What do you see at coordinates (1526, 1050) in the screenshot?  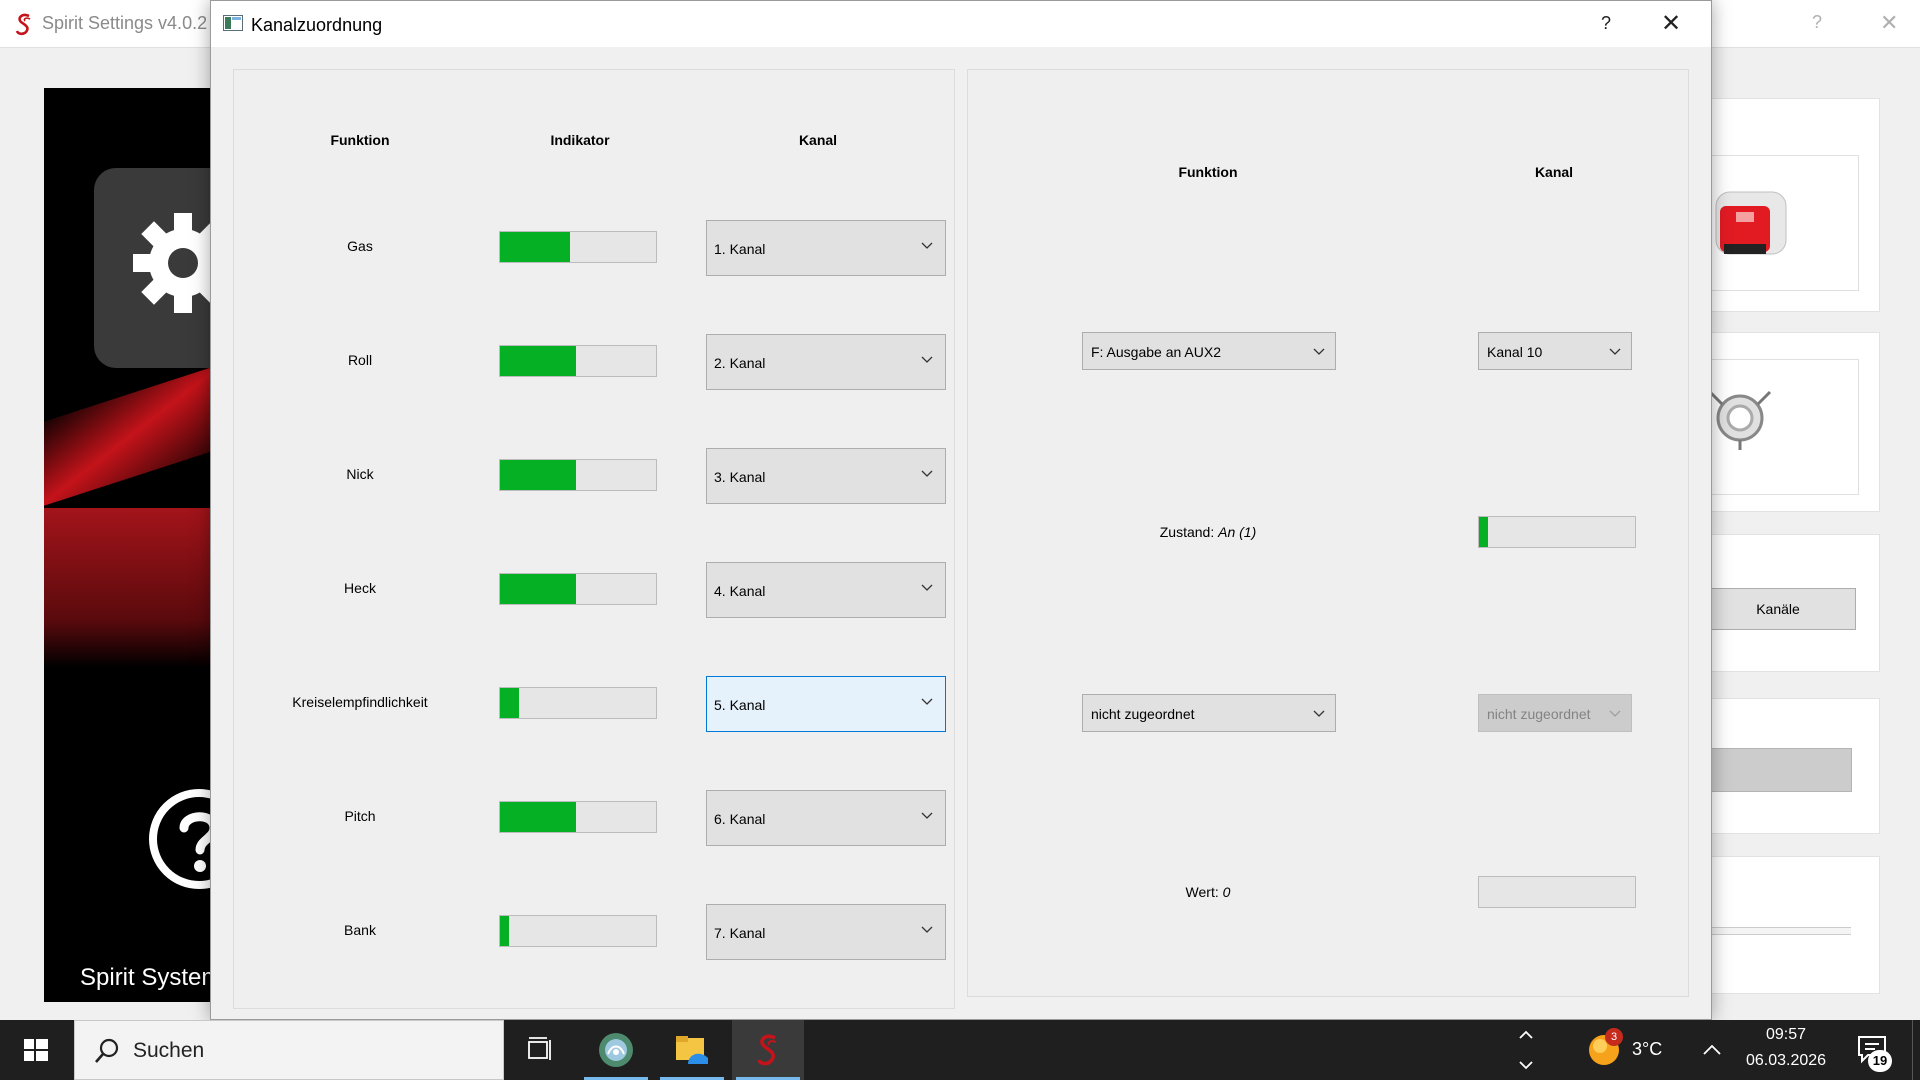 I see `taskbar-scroll-arrows-icon` at bounding box center [1526, 1050].